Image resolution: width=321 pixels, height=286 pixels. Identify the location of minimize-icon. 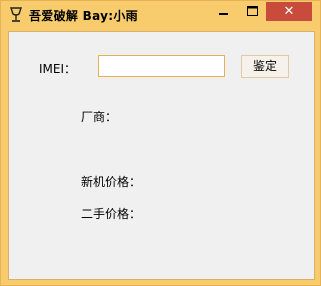
(223, 14).